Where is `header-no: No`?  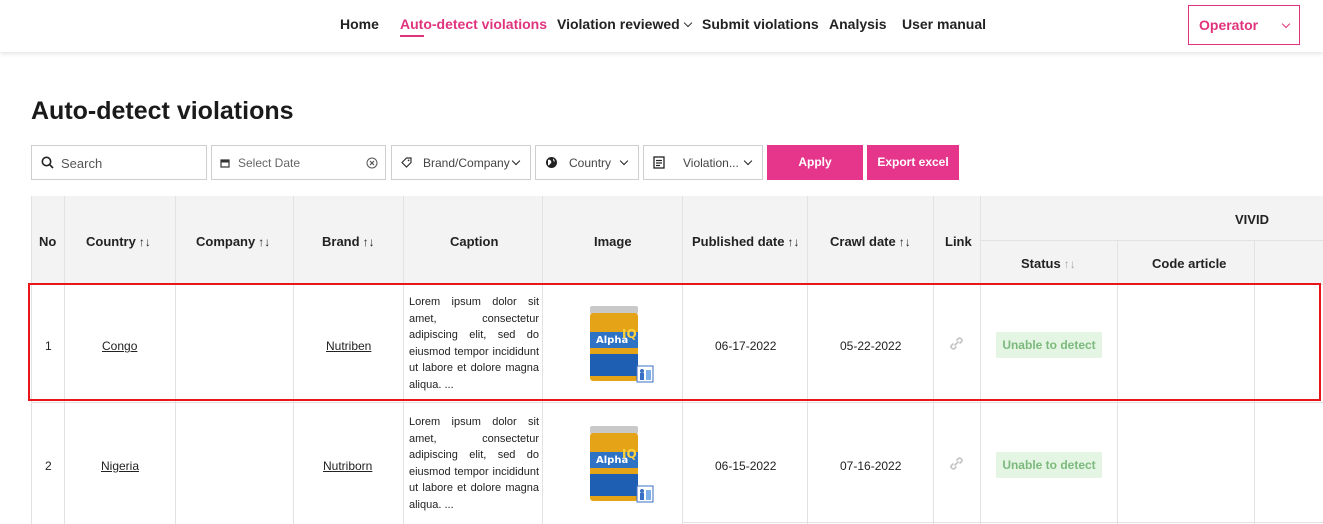
header-no: No is located at coordinates (48, 241).